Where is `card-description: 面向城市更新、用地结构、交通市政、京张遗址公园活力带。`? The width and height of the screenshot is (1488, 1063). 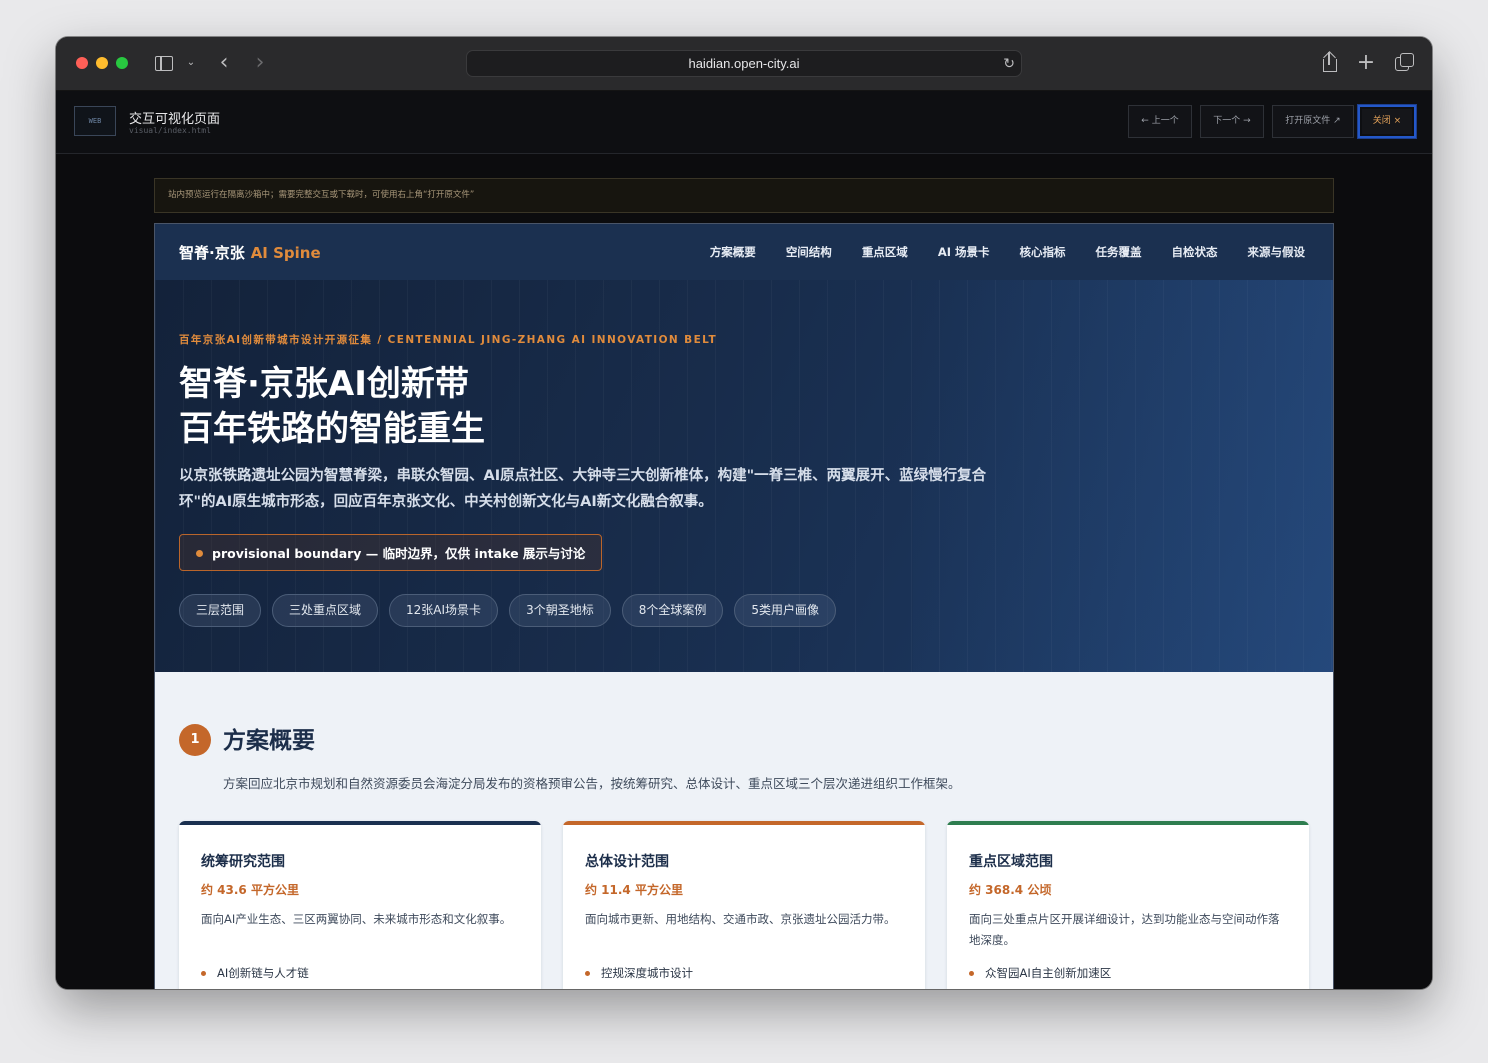 card-description: 面向城市更新、用地结构、交通市政、京张遗址公园活力带。 is located at coordinates (740, 919).